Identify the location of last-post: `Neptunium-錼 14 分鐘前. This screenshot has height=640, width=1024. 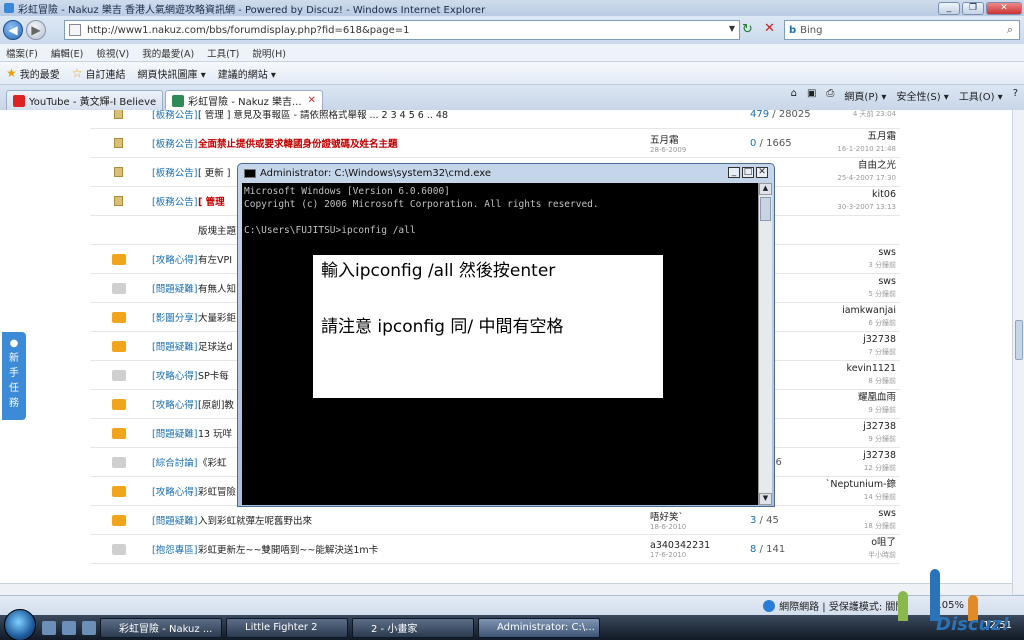
(861, 491).